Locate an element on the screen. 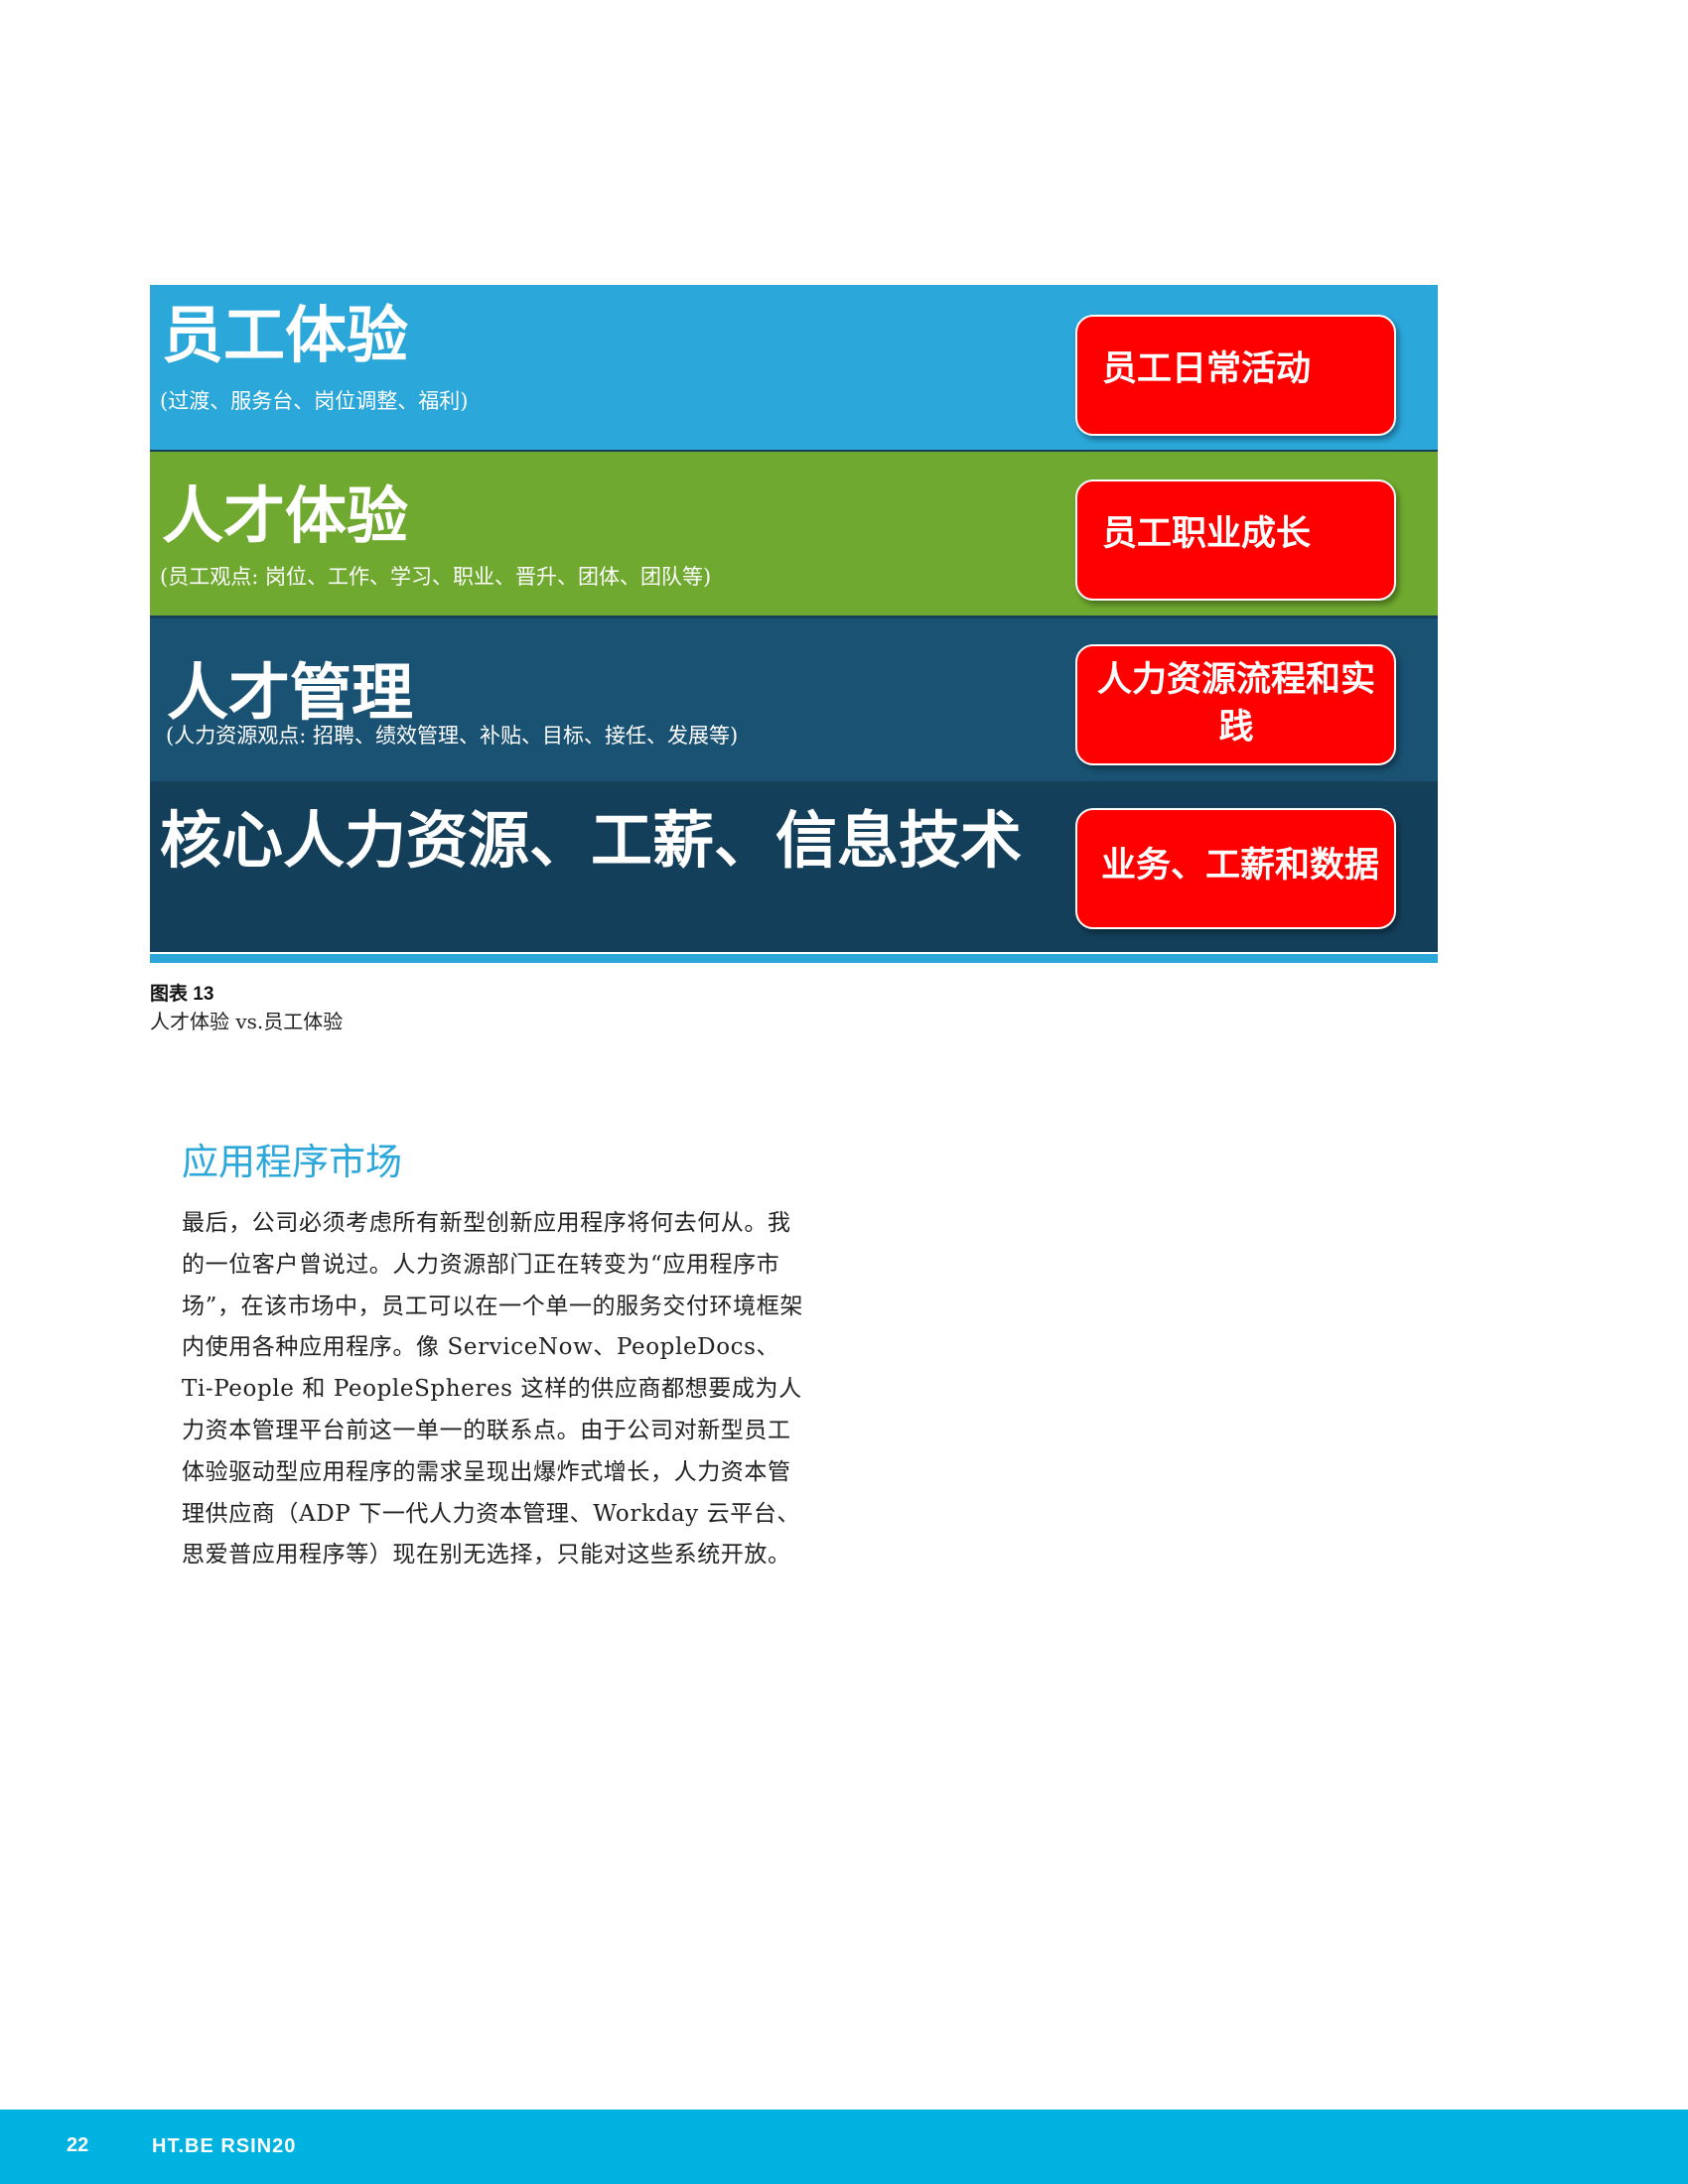  figure-caption-text: 人才体验 vs.员工体验 is located at coordinates (247, 1021).